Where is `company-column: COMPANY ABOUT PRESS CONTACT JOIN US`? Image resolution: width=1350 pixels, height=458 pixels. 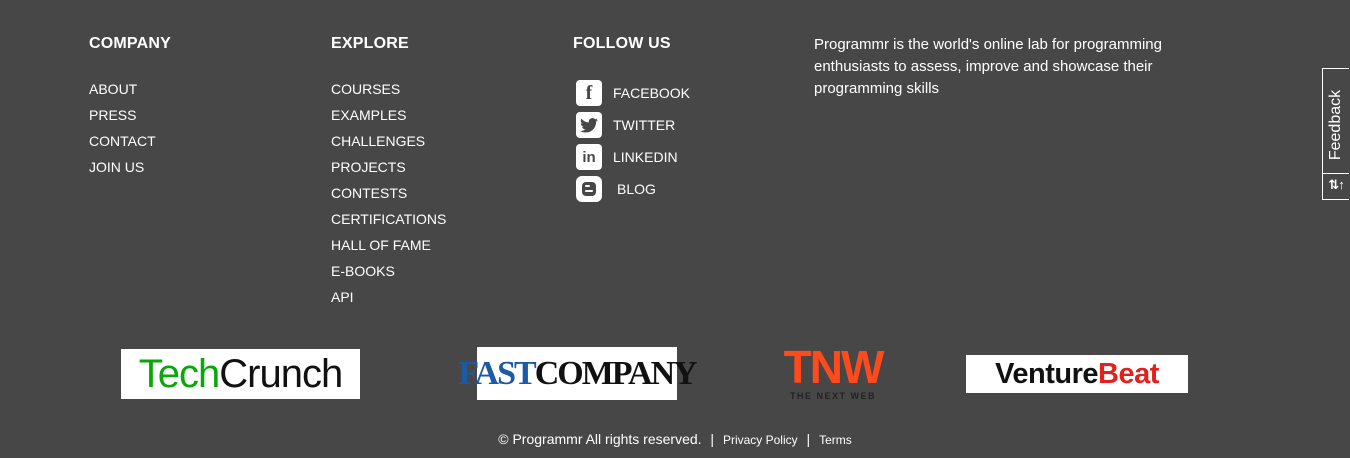 company-column: COMPANY ABOUT PRESS CONTACT JOIN US is located at coordinates (130, 109).